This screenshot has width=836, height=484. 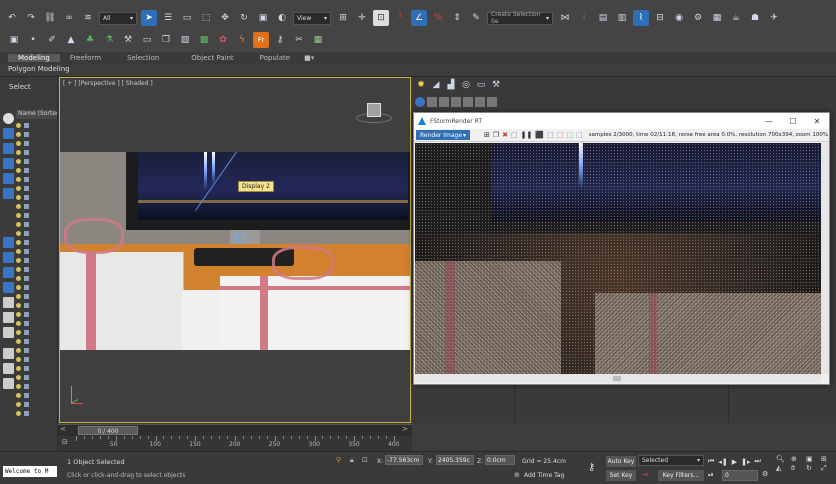 I want to click on shapes-icon, so click(x=432, y=102).